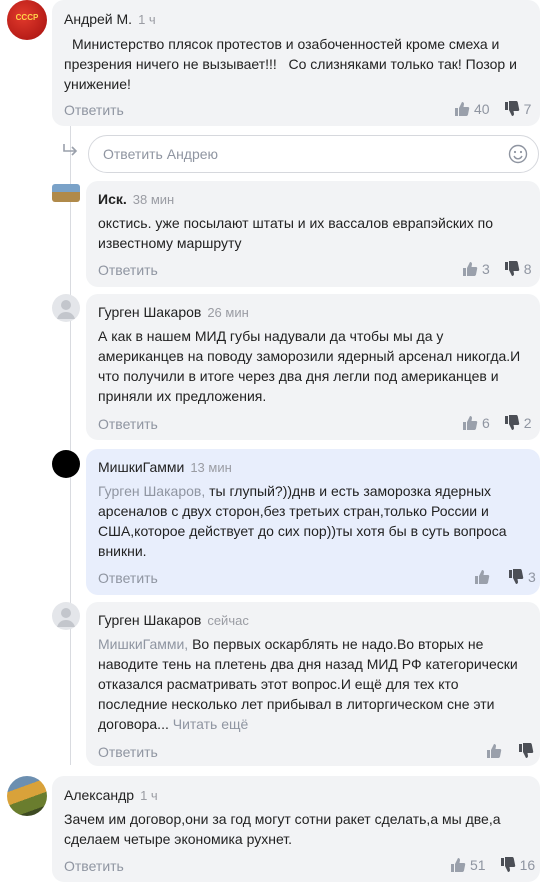 Image resolution: width=545 pixels, height=891 pixels. Describe the element at coordinates (143, 644) in the screenshot. I see `mention-link: МишкиГамми,` at that location.